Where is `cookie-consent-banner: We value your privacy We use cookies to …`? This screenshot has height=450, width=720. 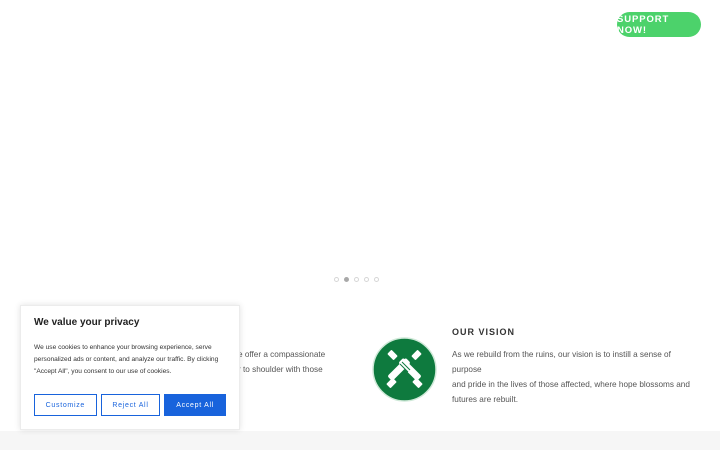 cookie-consent-banner: We value your privacy We use cookies to … is located at coordinates (130, 367).